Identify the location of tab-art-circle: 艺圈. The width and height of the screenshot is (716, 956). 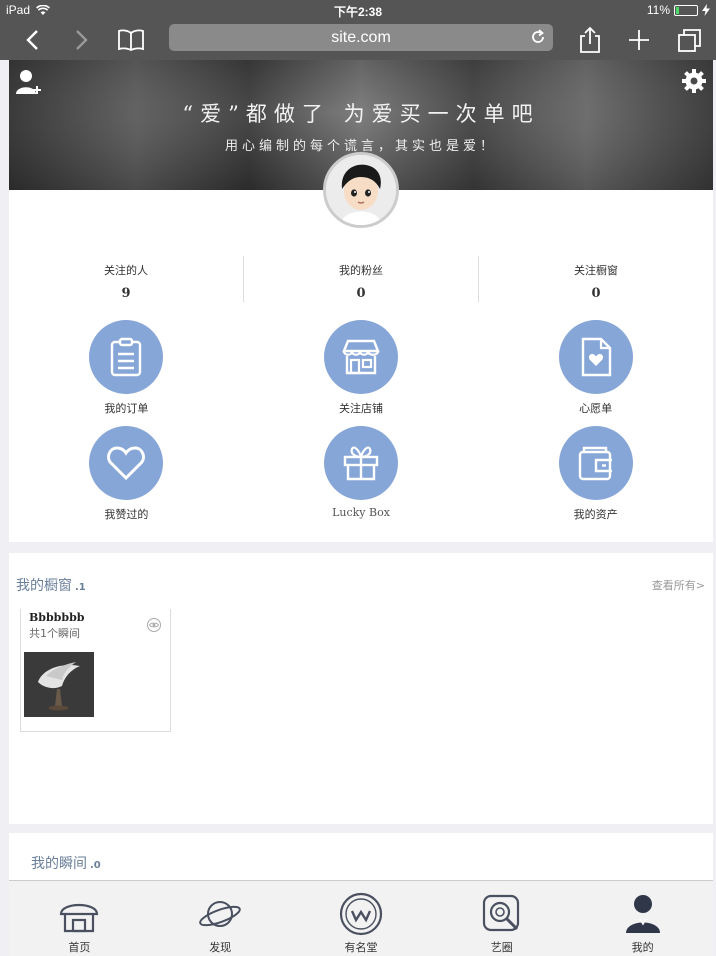
(501, 918).